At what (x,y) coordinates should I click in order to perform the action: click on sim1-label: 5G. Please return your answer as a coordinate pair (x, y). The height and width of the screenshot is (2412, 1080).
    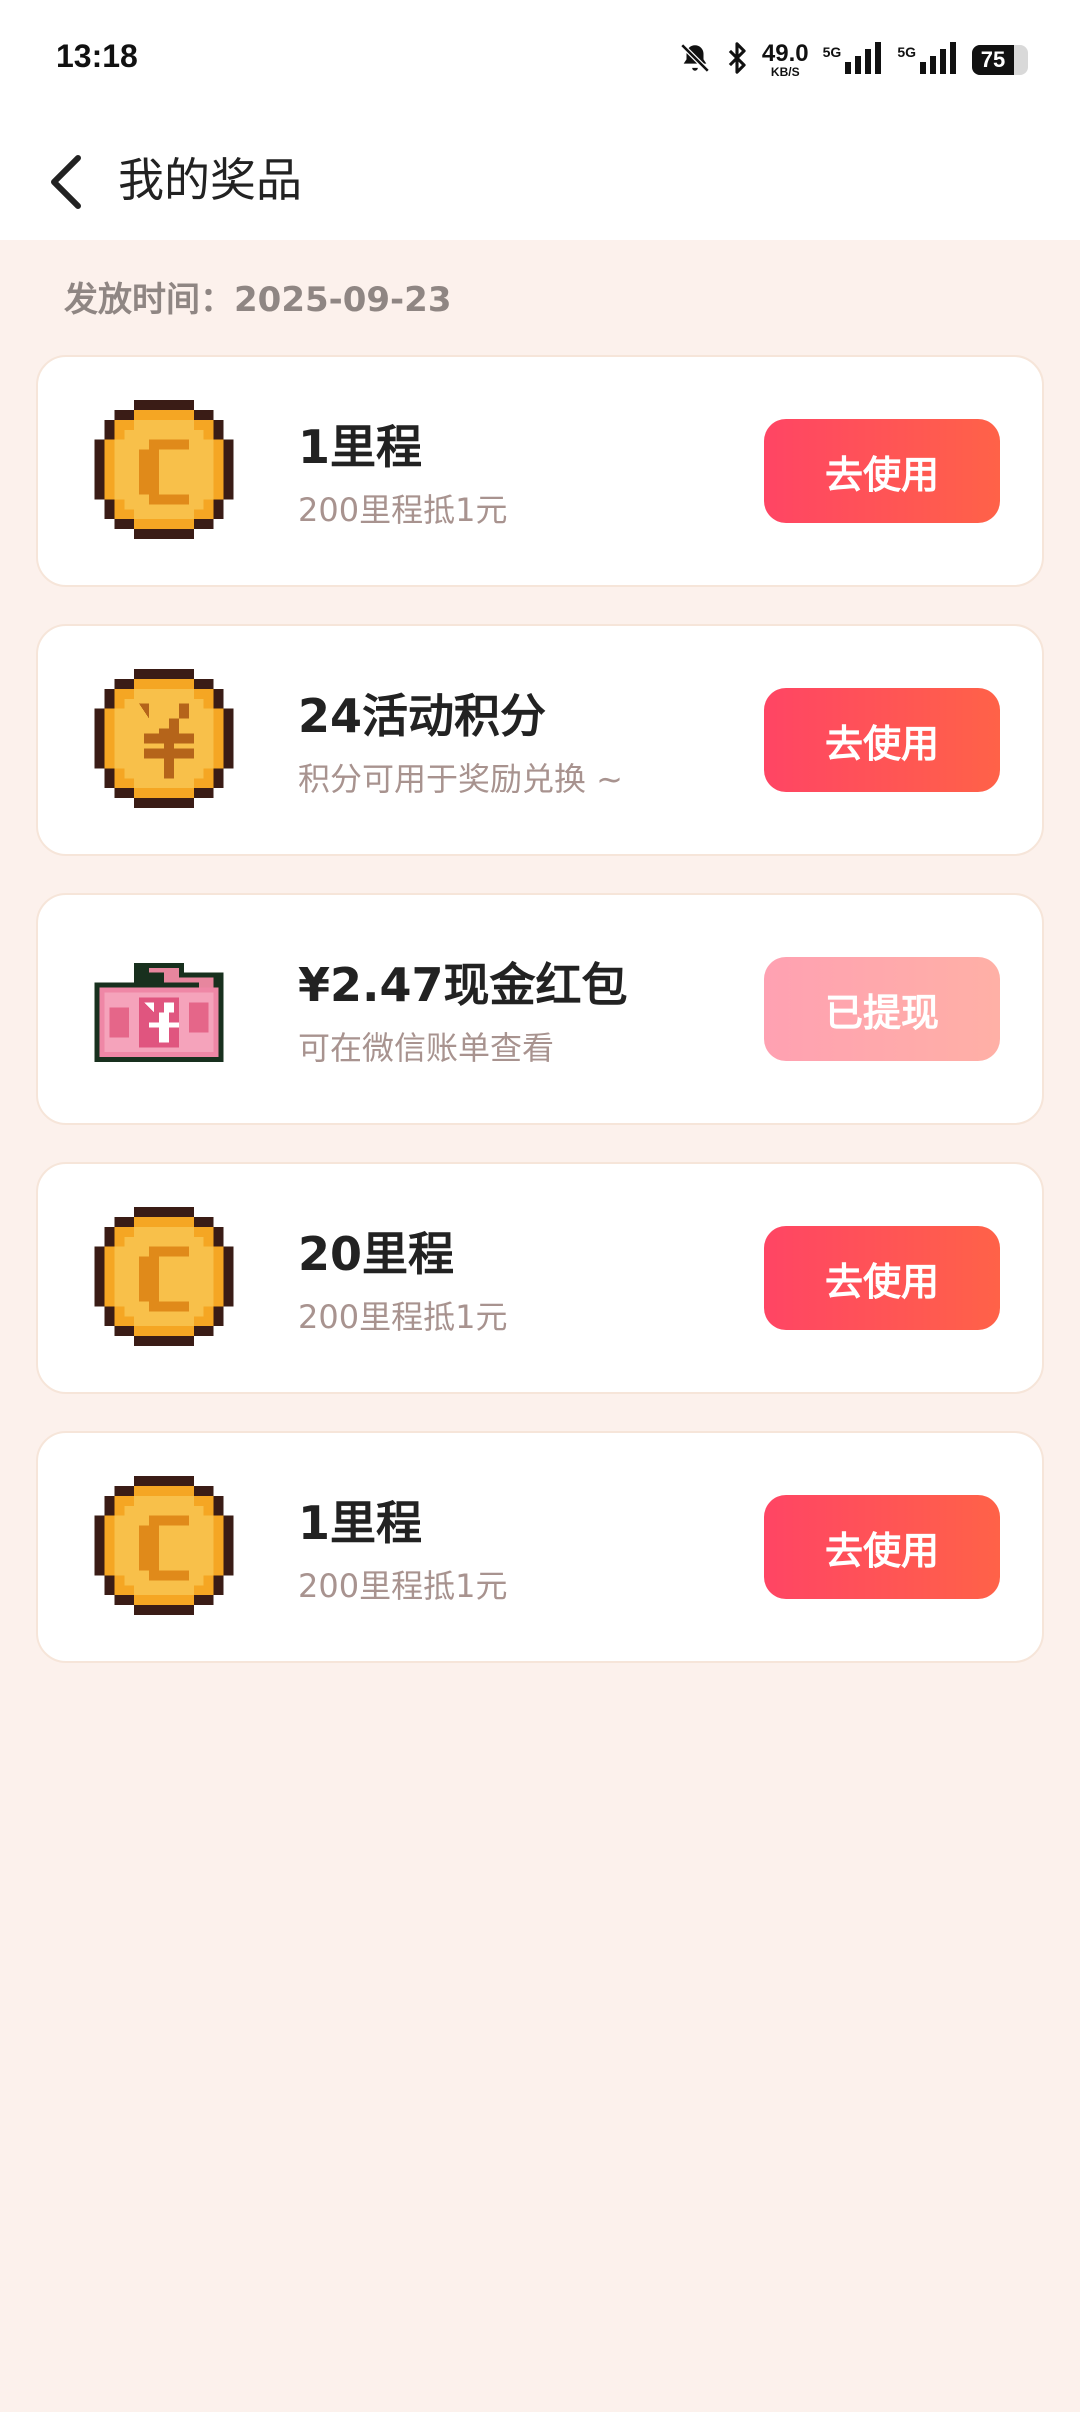
    Looking at the image, I should click on (832, 52).